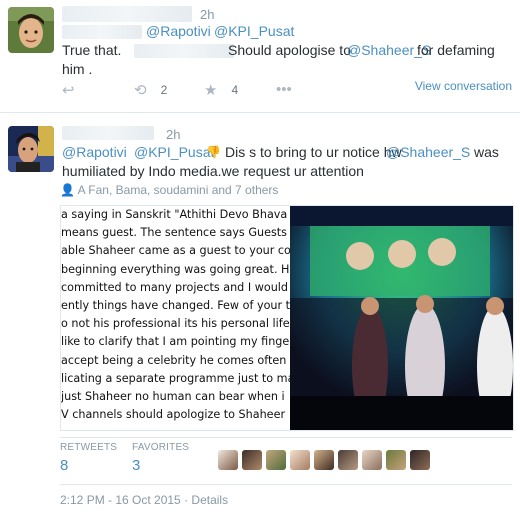  What do you see at coordinates (120, 500) in the screenshot?
I see `timestamp: 2:12 PM - 16 Oct 2015` at bounding box center [120, 500].